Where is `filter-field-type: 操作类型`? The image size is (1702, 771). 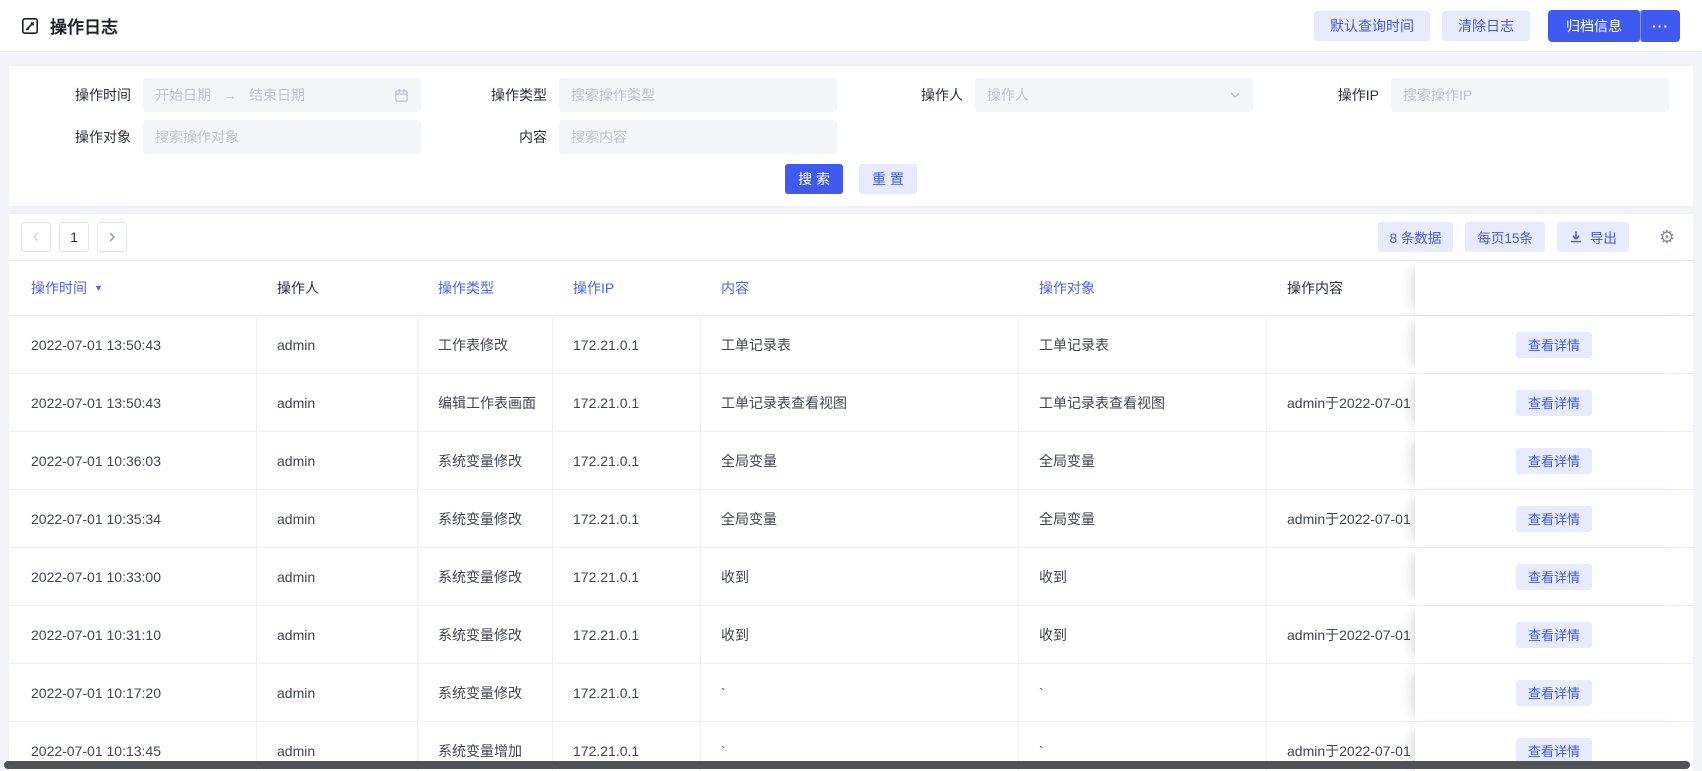
filter-field-type: 操作类型 is located at coordinates (643, 95).